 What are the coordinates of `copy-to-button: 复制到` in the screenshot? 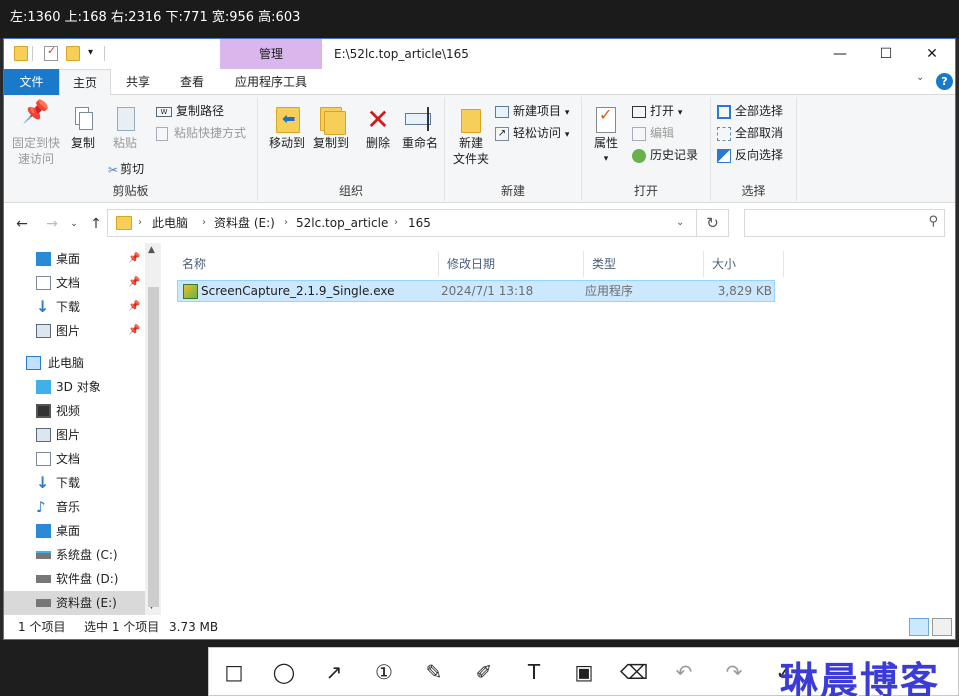 It's located at (331, 128).